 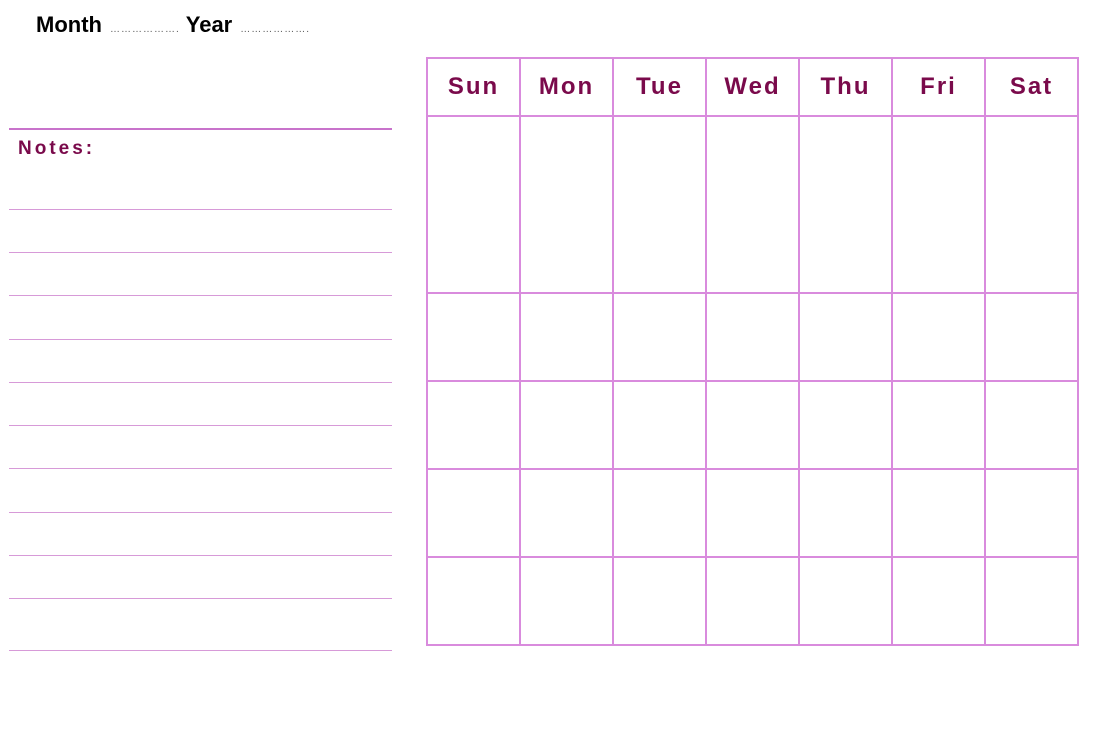 What do you see at coordinates (659, 87) in the screenshot?
I see `day-header-tue: Tue` at bounding box center [659, 87].